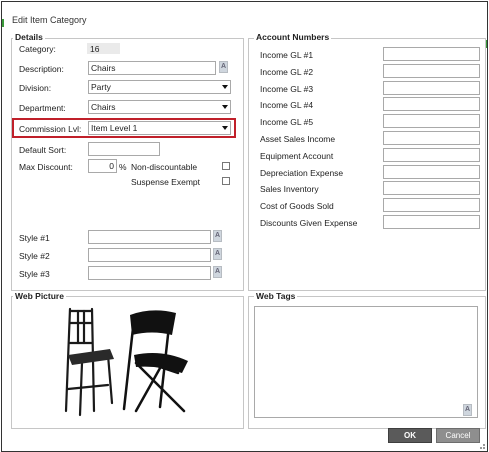 The image size is (489, 452). I want to click on account-label: Income GL #3, so click(287, 88).